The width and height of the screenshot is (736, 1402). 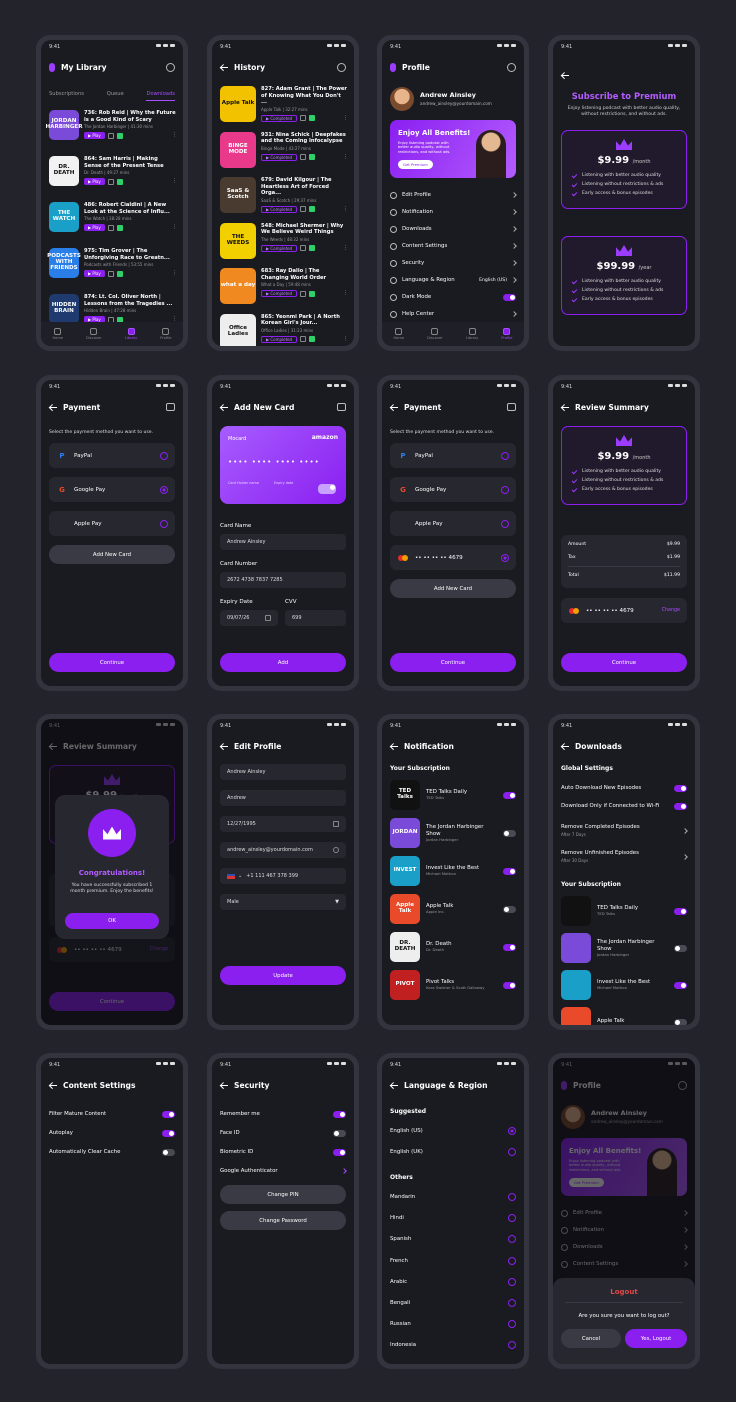 I want to click on card-name-input: Andrew Ainsley, so click(x=283, y=542).